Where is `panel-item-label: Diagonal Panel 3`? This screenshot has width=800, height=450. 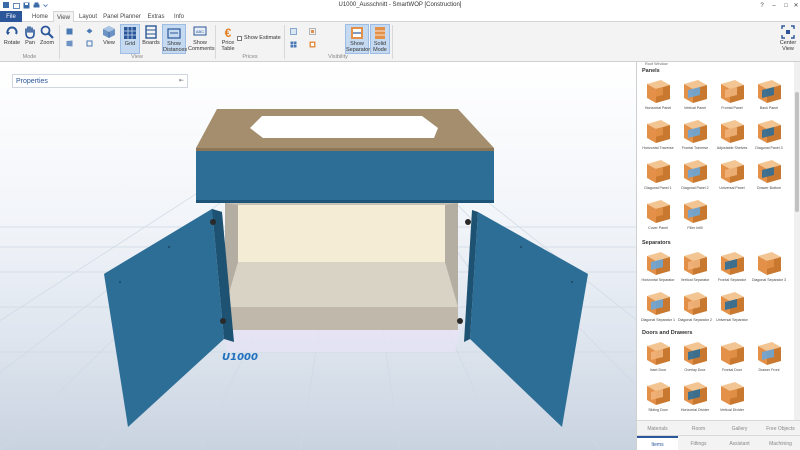
panel-item-label: Diagonal Panel 3 is located at coordinates (769, 148).